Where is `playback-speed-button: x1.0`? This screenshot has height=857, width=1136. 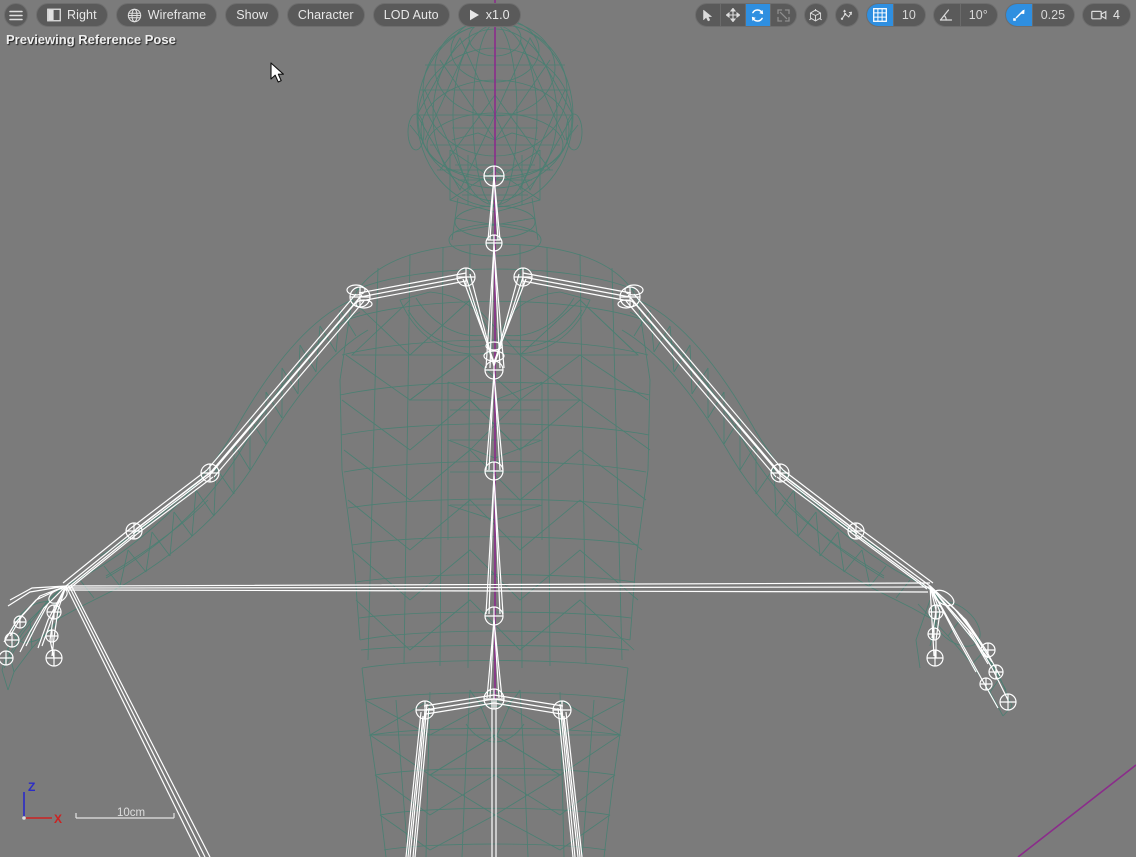 playback-speed-button: x1.0 is located at coordinates (489, 15).